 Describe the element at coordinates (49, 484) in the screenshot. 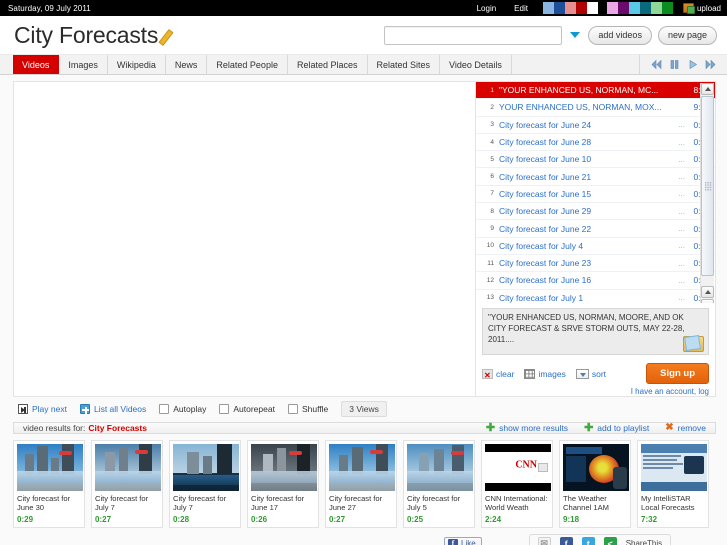

I see `video-result-card: City forecast for June 30 0:29` at that location.